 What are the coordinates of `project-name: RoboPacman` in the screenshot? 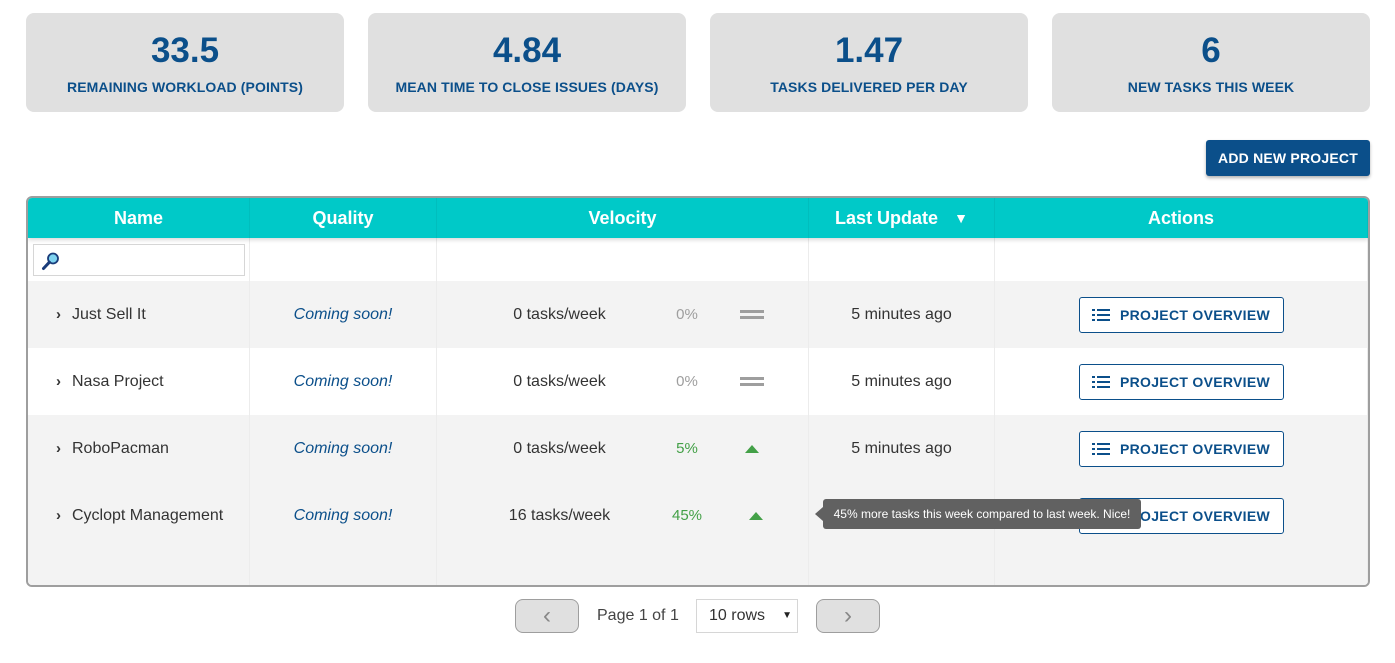 It's located at (120, 448).